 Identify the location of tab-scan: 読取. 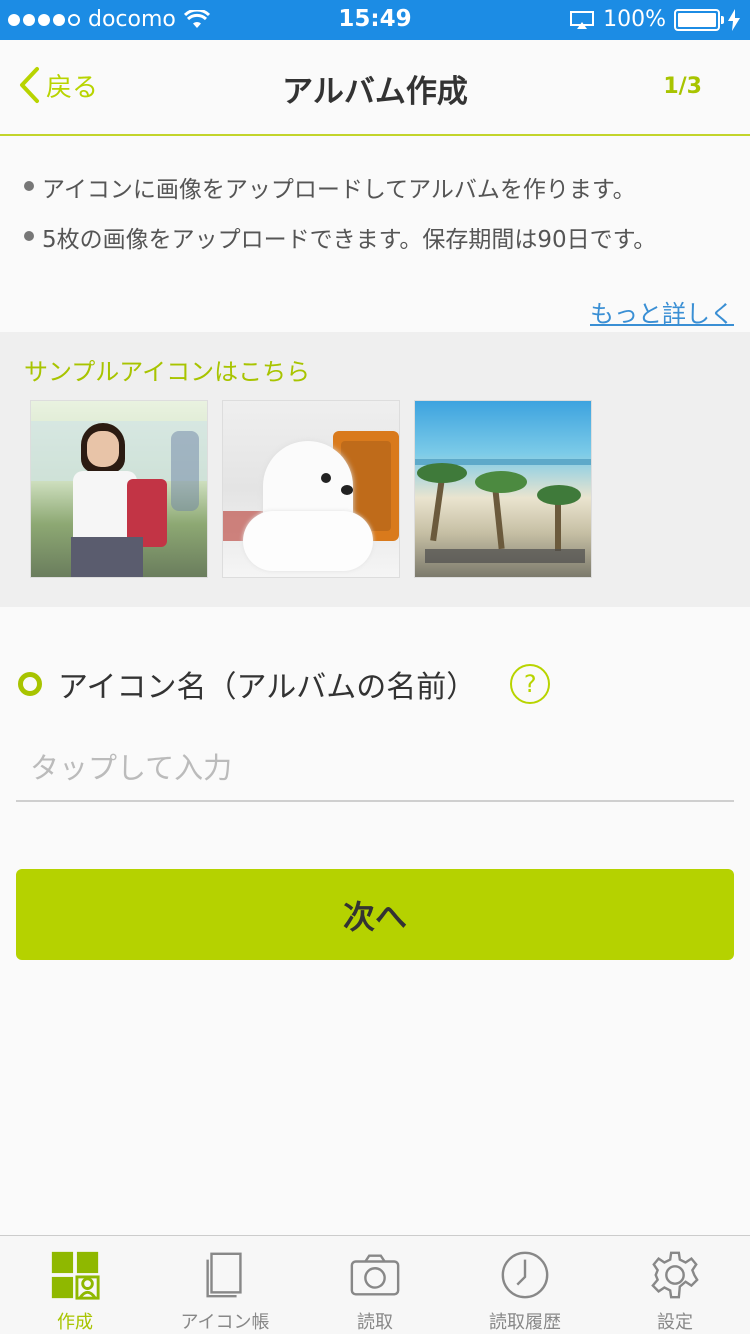
(375, 1285).